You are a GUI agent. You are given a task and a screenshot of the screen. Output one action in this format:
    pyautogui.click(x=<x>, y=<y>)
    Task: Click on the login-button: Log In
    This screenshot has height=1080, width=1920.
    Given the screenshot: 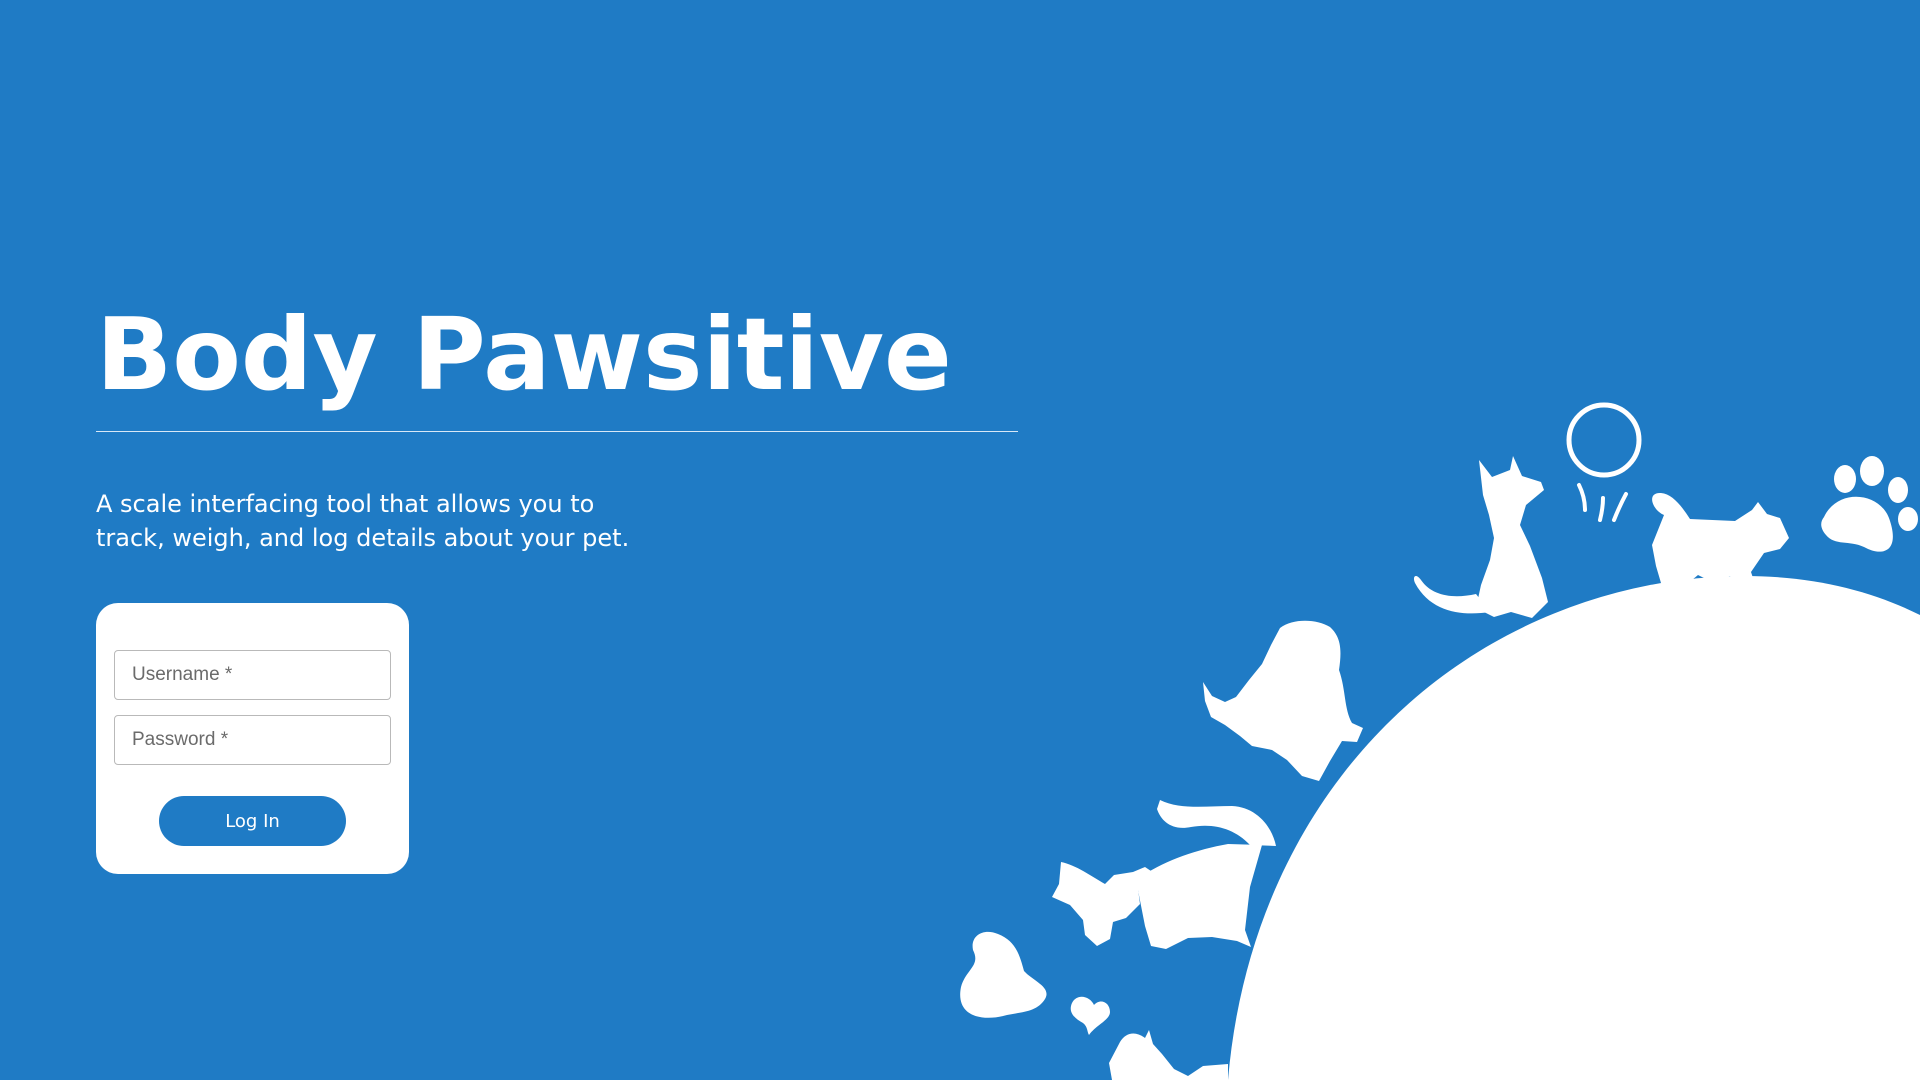 What is the action you would take?
    pyautogui.click(x=252, y=821)
    